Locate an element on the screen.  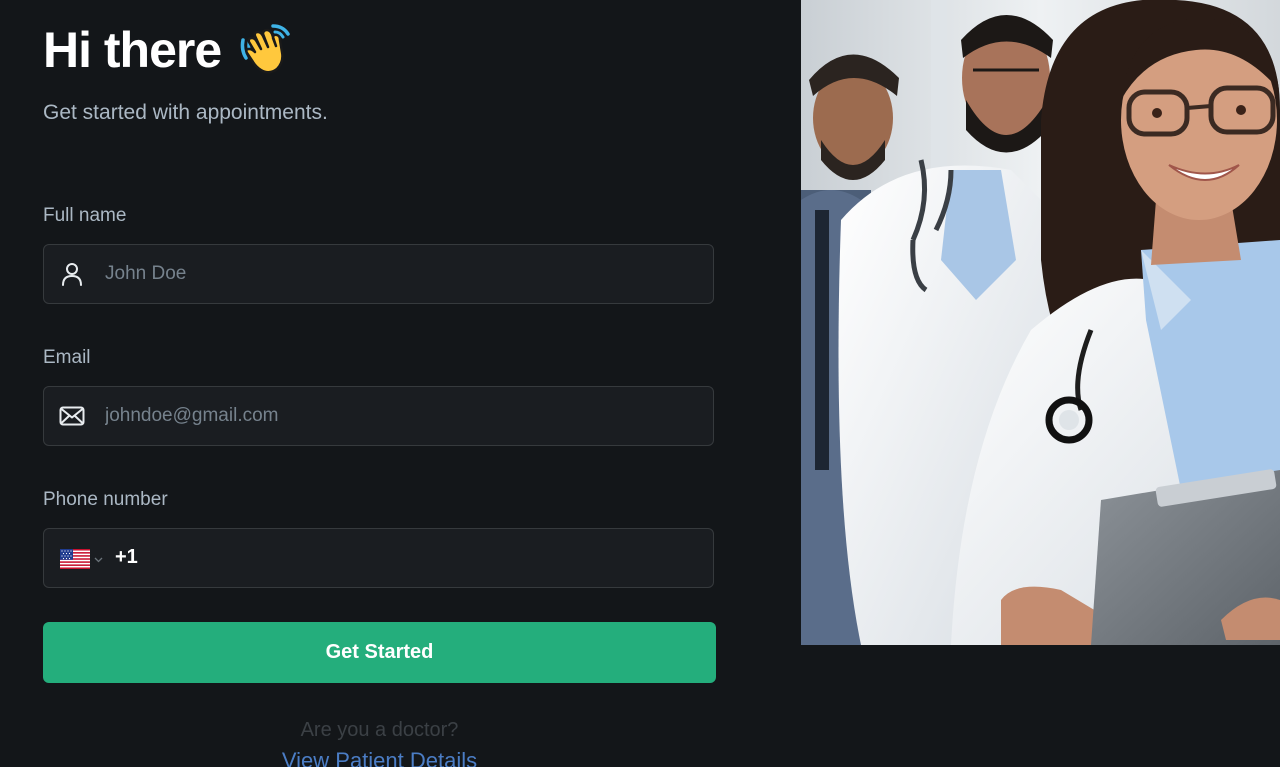
view-patient-details-link: View Patient Details is located at coordinates (379, 757).